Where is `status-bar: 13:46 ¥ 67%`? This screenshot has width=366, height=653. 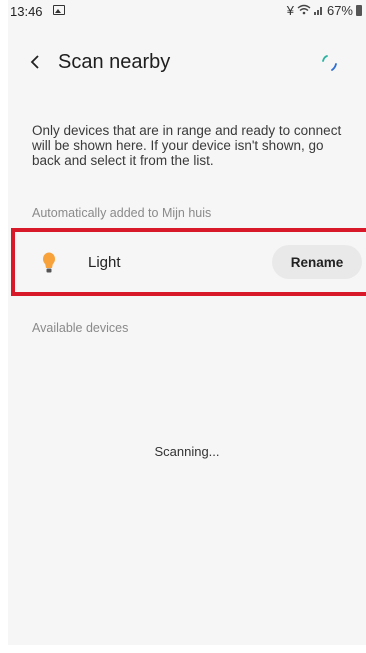 status-bar: 13:46 ¥ 67% is located at coordinates (187, 11).